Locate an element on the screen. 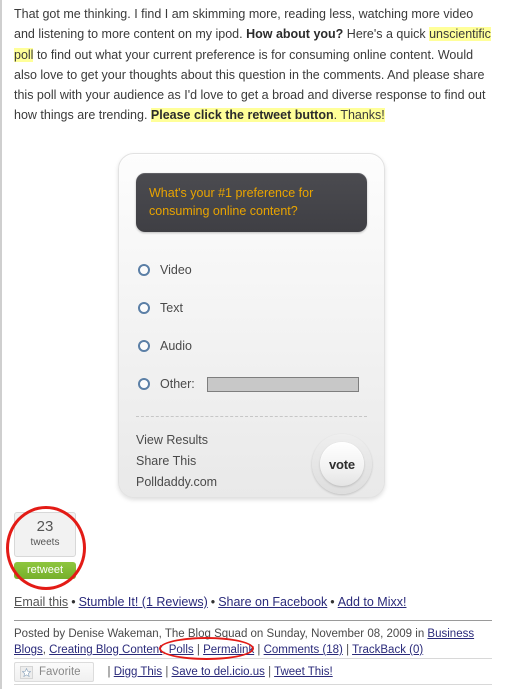 This screenshot has height=689, width=505. category-link-creating-blog-content: Creating Blog Content is located at coordinates (105, 650).